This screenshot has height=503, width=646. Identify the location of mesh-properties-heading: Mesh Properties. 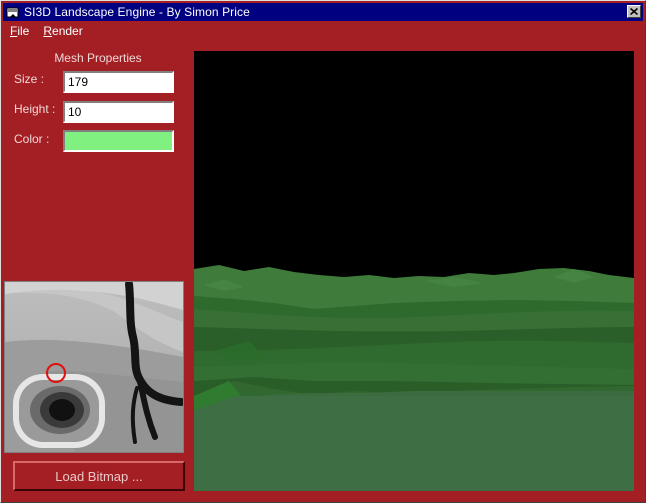
(98, 58).